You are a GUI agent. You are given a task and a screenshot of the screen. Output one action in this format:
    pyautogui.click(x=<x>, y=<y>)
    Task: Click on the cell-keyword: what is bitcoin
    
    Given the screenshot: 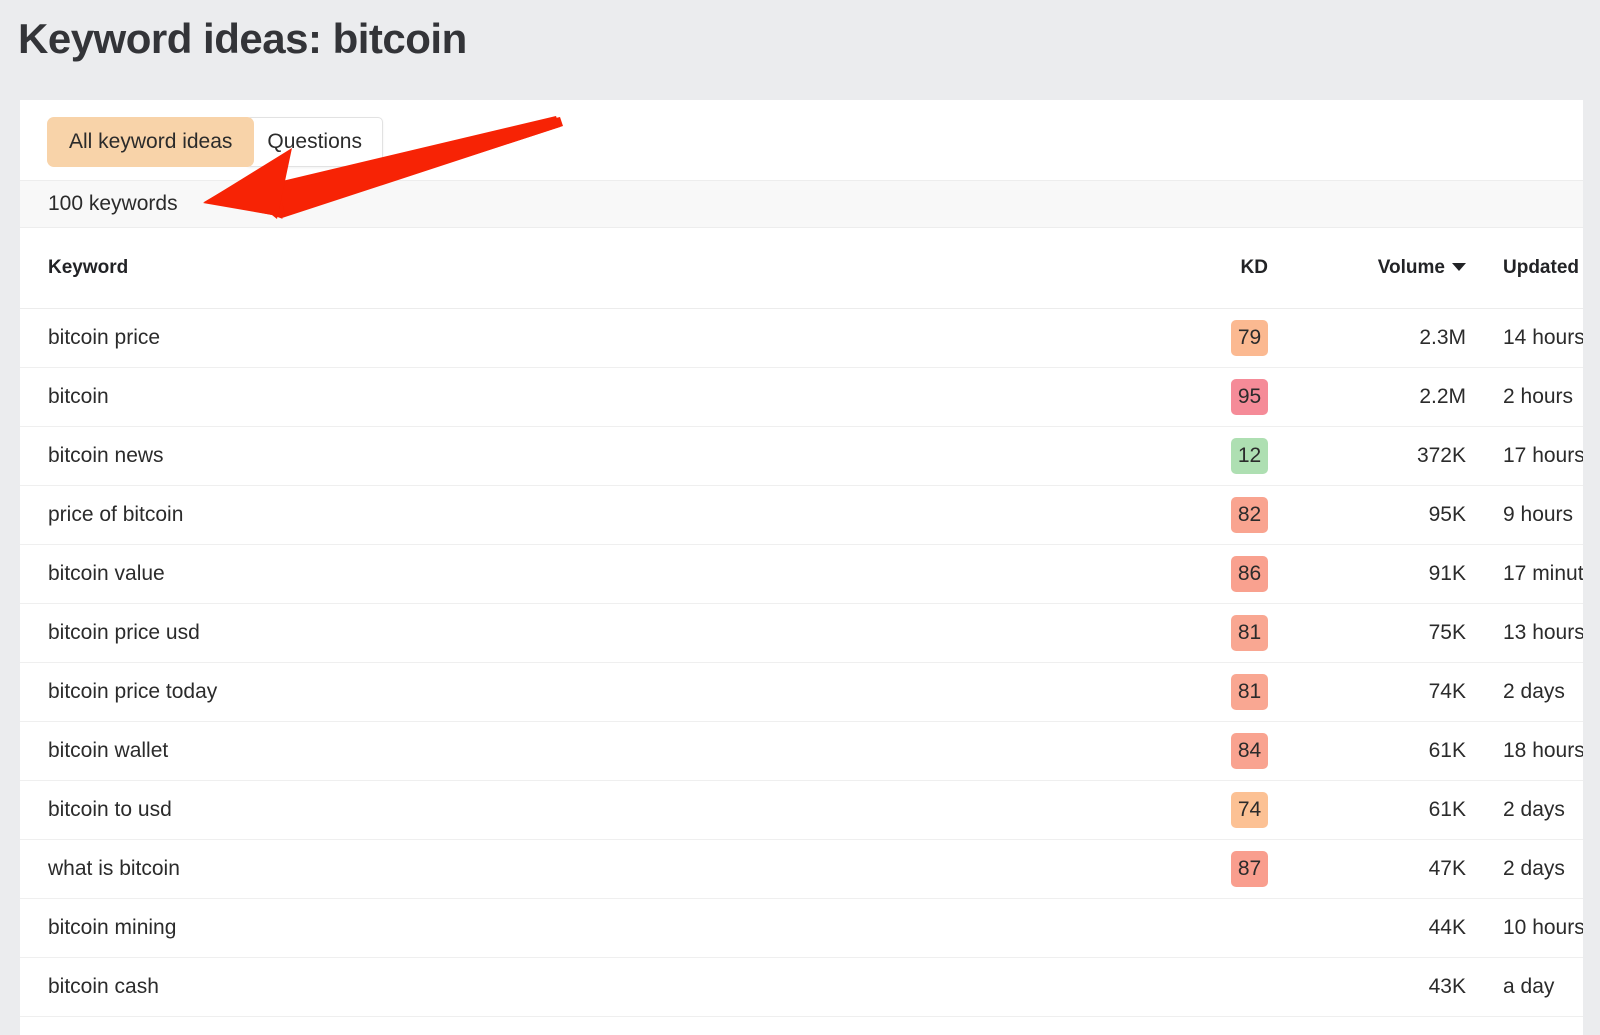 What is the action you would take?
    pyautogui.click(x=574, y=869)
    